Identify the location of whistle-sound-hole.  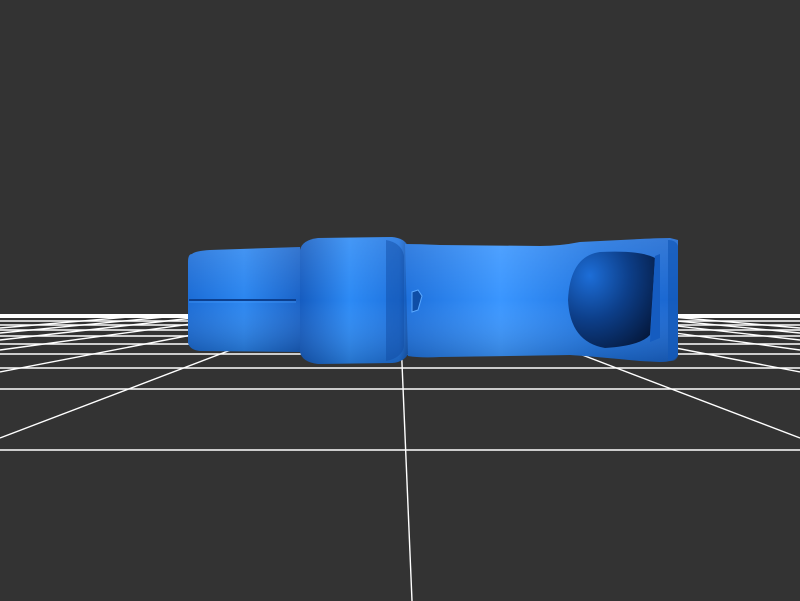
(611, 299).